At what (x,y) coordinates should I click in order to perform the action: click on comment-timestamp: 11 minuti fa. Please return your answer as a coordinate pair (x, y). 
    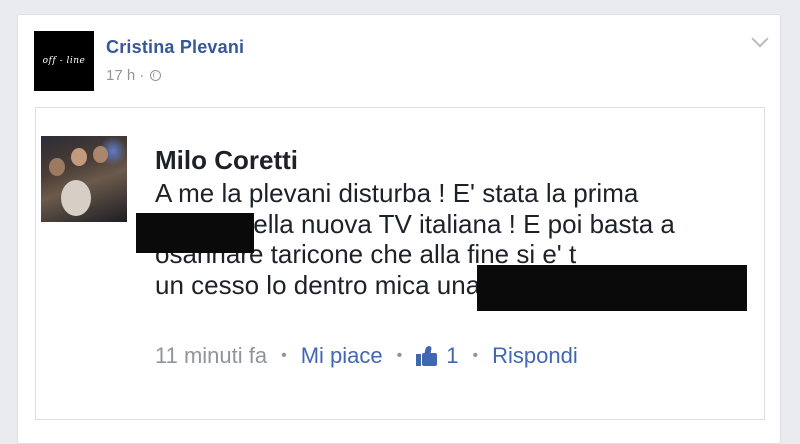
    Looking at the image, I should click on (211, 356).